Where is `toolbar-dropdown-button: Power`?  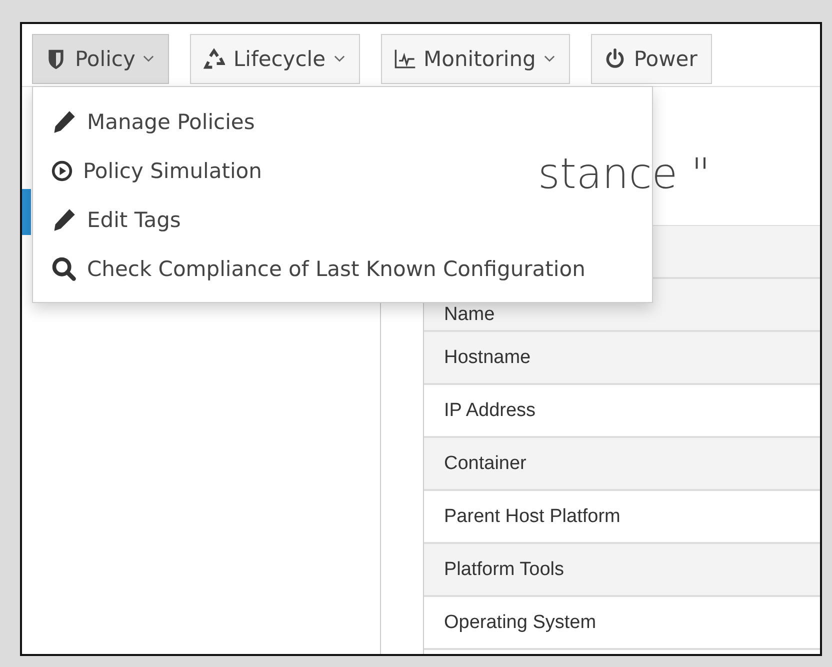
toolbar-dropdown-button: Power is located at coordinates (651, 59).